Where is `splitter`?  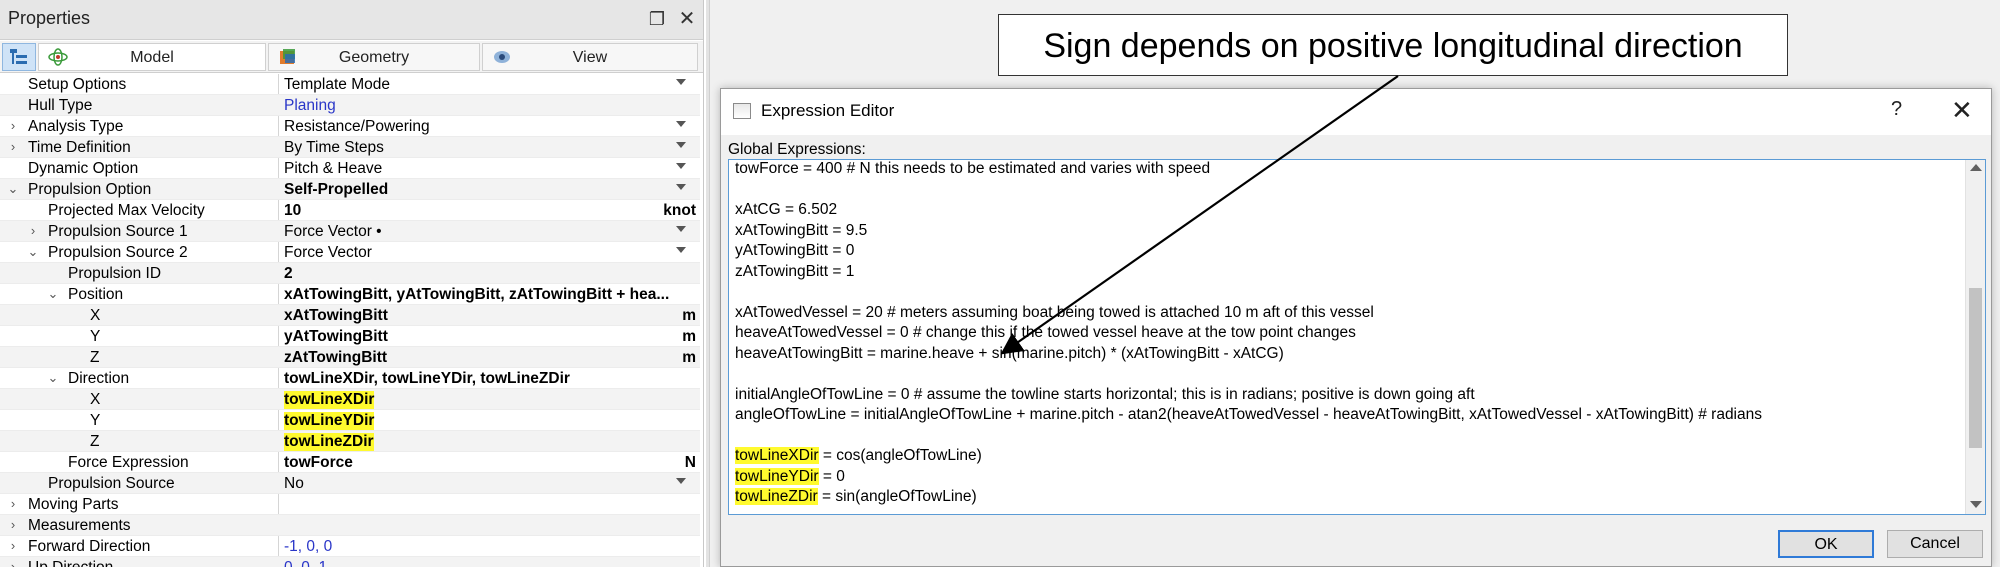 splitter is located at coordinates (708, 283).